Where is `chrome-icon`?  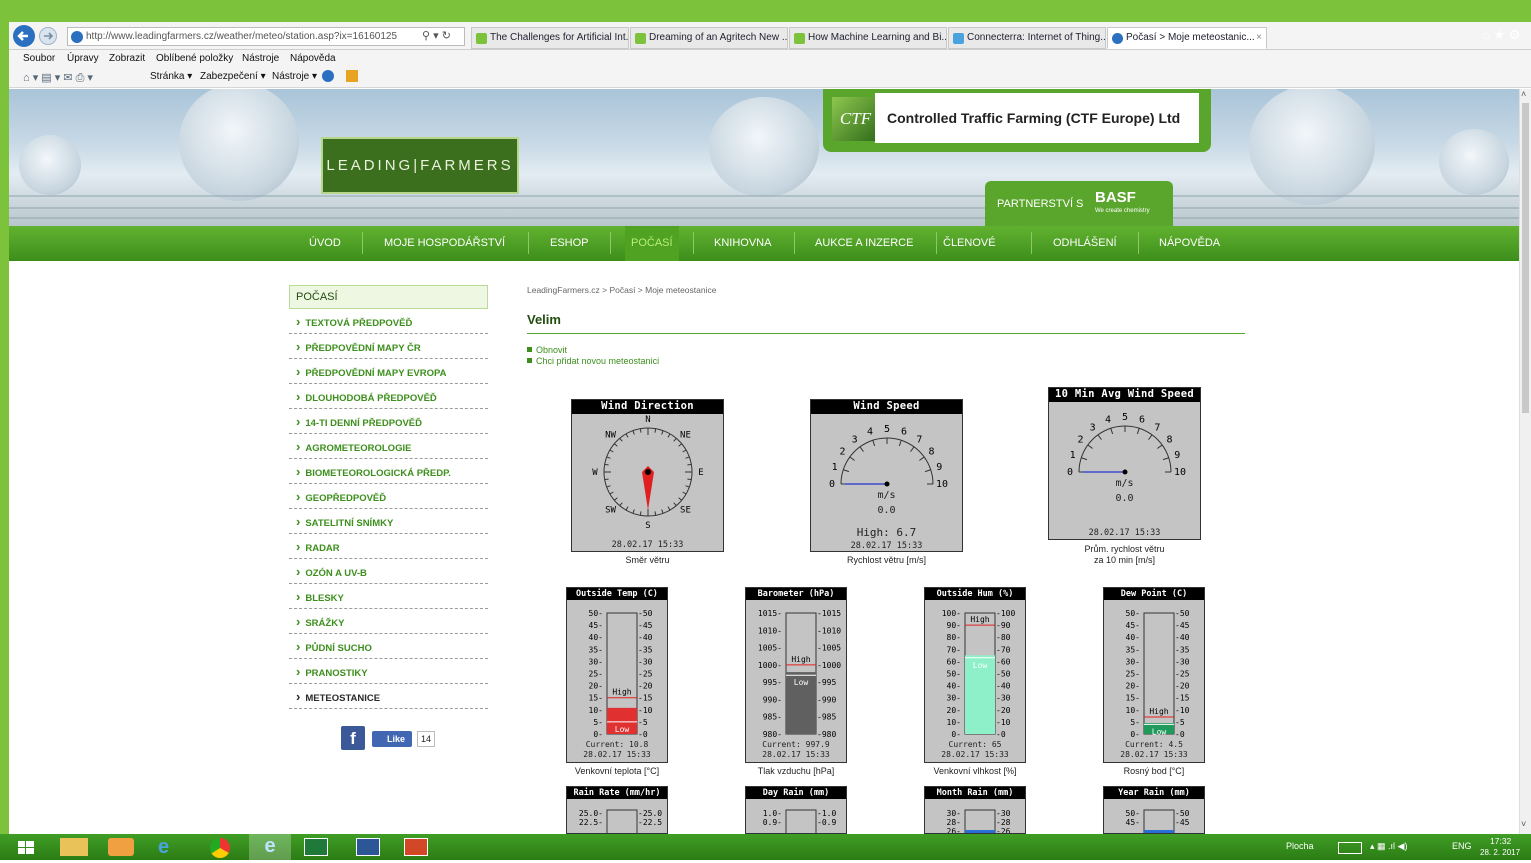 chrome-icon is located at coordinates (220, 848).